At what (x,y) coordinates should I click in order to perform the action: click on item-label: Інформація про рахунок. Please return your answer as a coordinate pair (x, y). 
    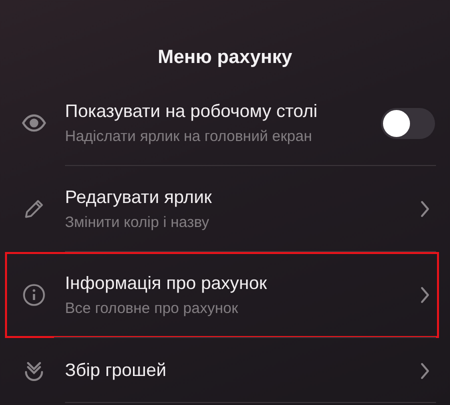
    Looking at the image, I should click on (166, 283).